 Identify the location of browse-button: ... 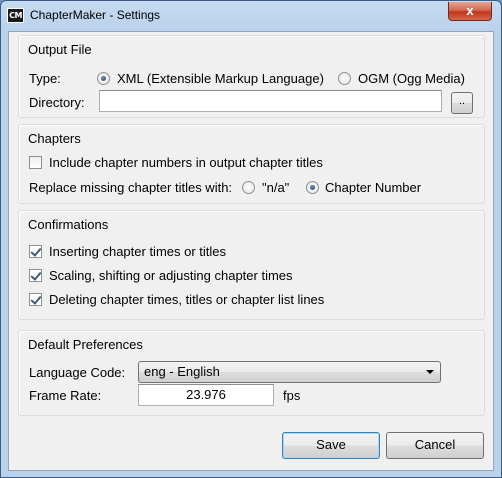
(462, 103).